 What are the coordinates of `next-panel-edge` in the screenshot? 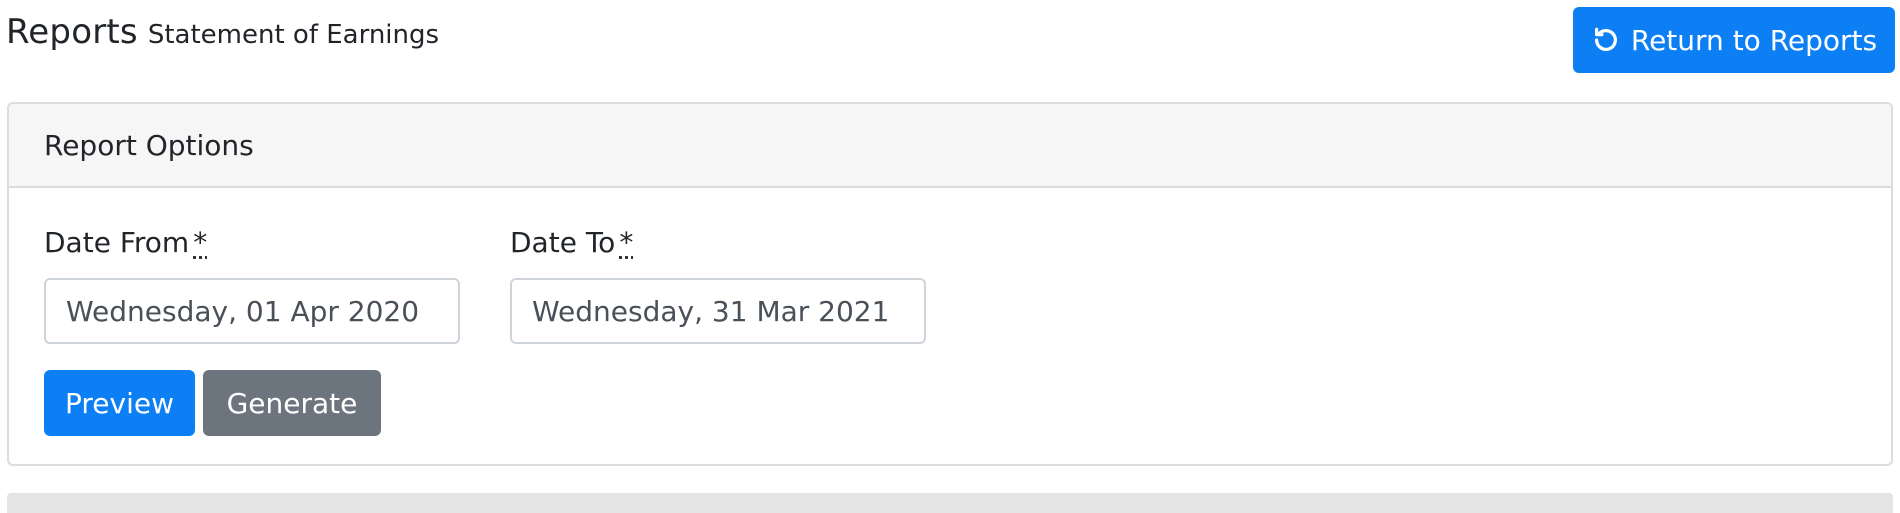 It's located at (950, 503).